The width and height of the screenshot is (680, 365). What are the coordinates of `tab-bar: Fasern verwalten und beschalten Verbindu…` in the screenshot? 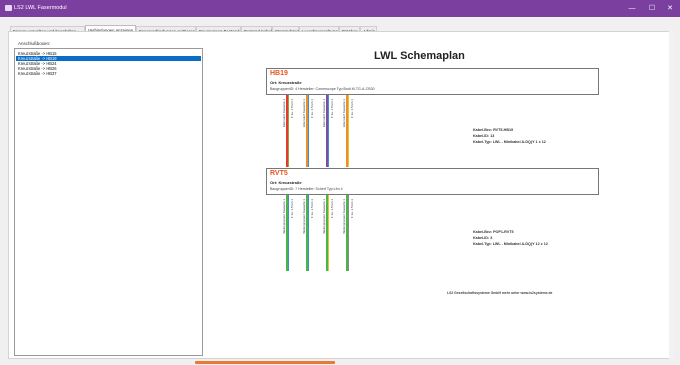 It's located at (340, 27).